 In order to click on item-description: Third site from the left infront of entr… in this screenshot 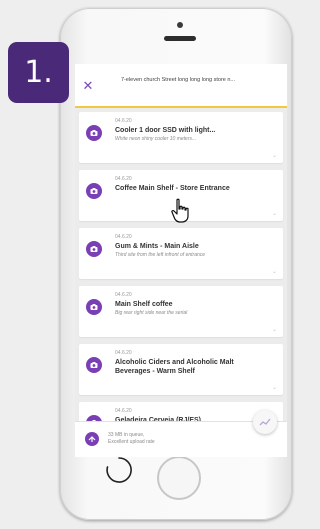, I will do `click(160, 255)`.